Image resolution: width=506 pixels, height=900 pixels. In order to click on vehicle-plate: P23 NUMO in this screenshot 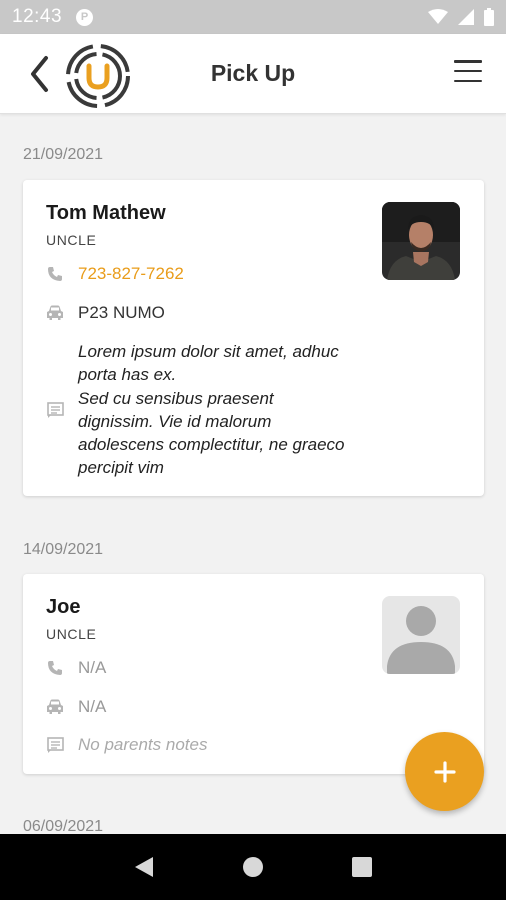, I will do `click(121, 312)`.